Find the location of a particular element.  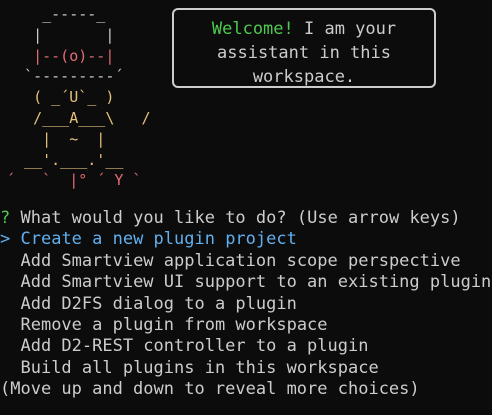

pointer-icon: > is located at coordinates (5, 239).